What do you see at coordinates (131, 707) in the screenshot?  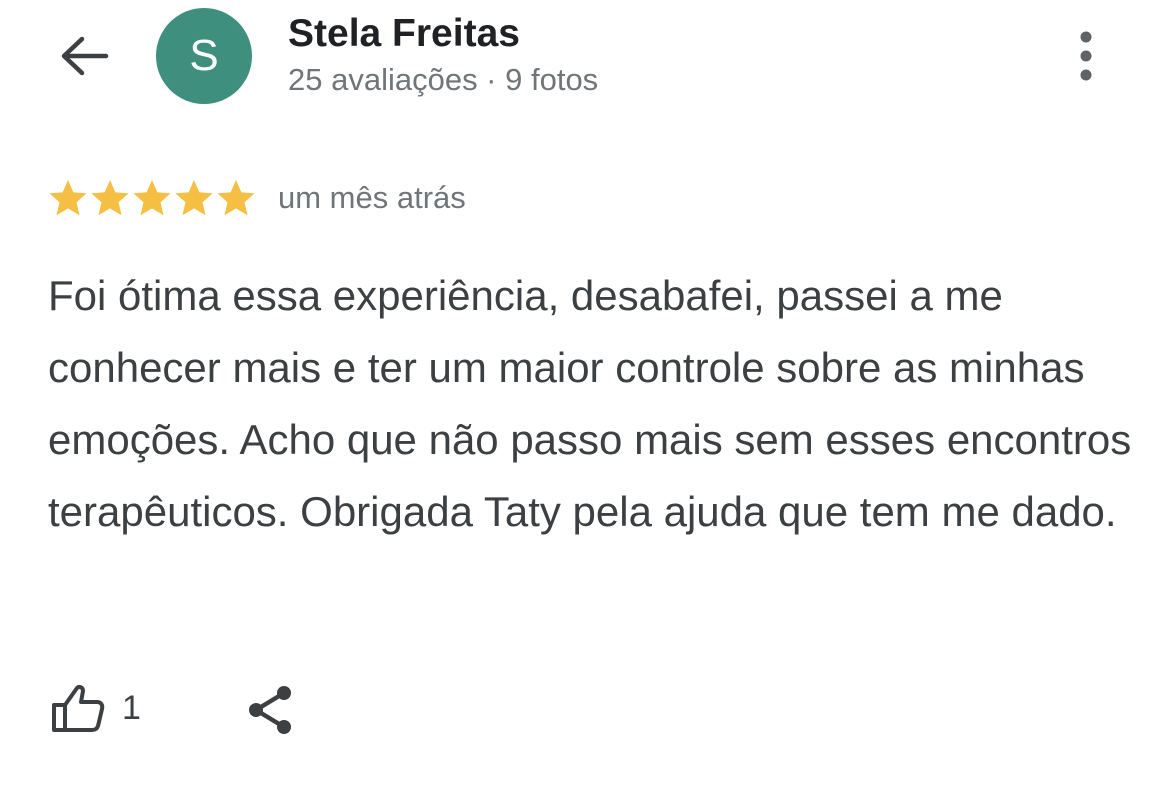 I see `like-count: 1` at bounding box center [131, 707].